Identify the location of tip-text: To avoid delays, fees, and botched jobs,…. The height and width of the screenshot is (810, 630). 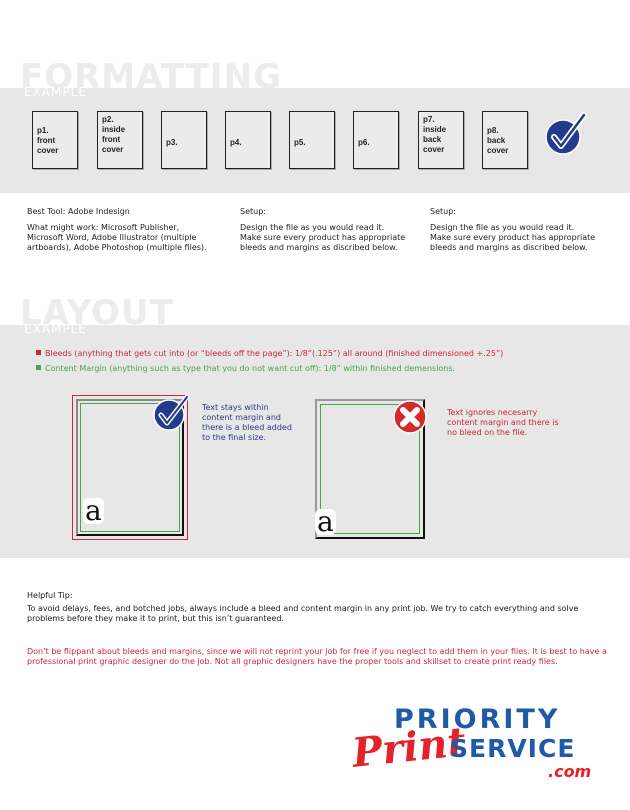
(303, 613).